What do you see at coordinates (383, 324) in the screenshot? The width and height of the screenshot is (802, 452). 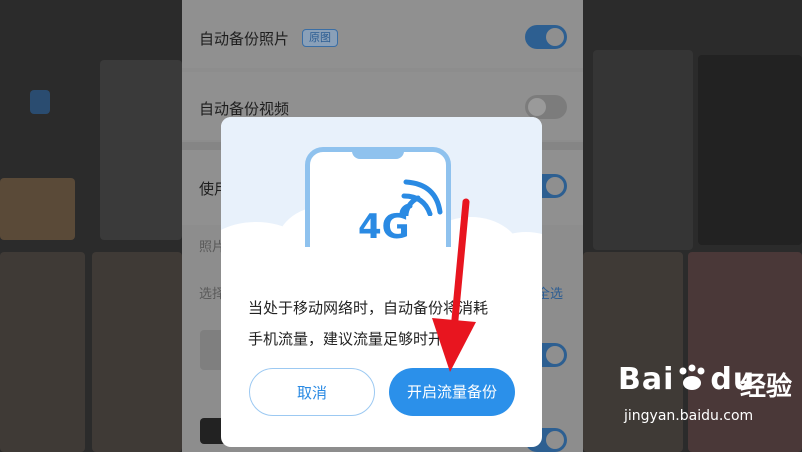 I see `dialog-message: 当处于移动网络时，自动备份将消耗 手机流量，建议流量足够时开启` at bounding box center [383, 324].